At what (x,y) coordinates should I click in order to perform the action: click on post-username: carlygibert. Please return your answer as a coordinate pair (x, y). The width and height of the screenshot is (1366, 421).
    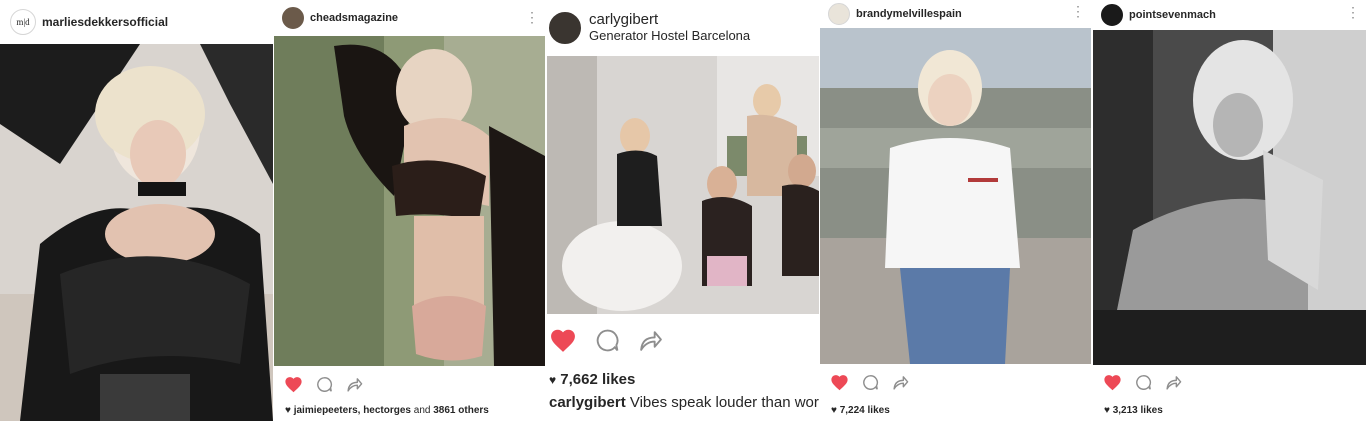
    Looking at the image, I should click on (669, 20).